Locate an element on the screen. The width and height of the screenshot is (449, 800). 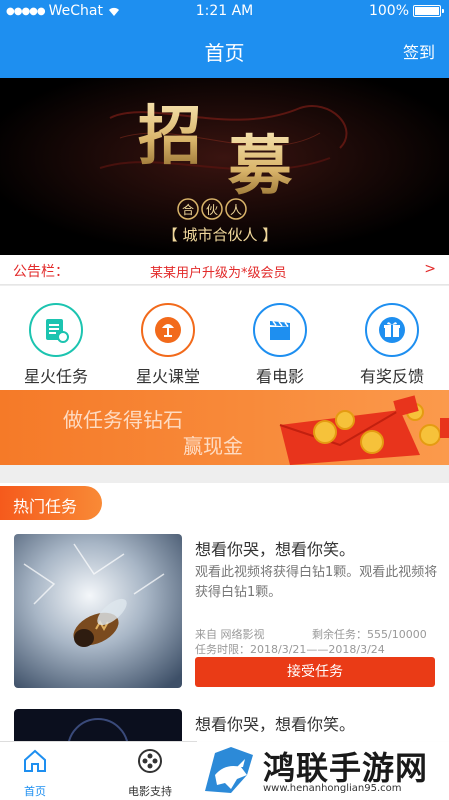
red-envelope-coins-icon is located at coordinates (364, 430).